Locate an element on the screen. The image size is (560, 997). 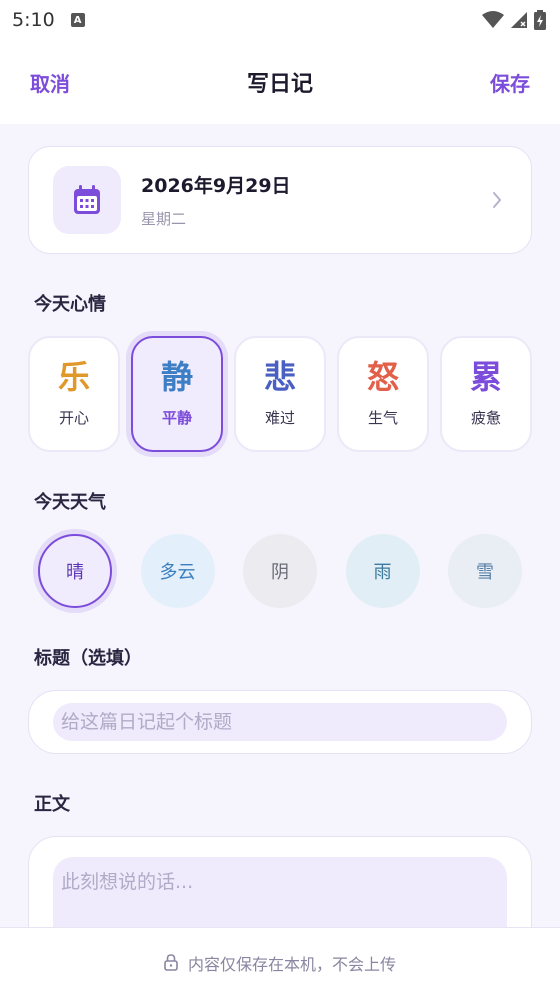
page-title: 写日记 is located at coordinates (279, 84).